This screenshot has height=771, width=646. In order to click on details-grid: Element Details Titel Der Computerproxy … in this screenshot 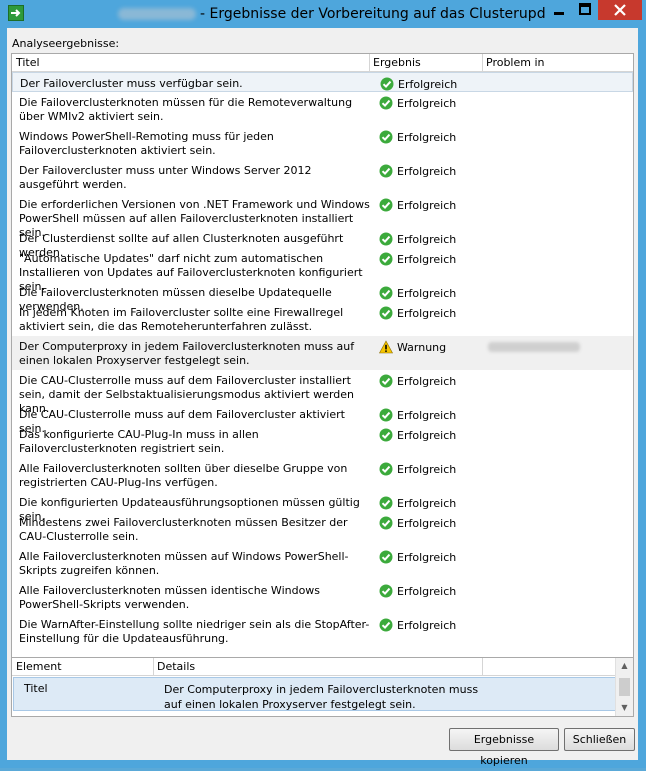, I will do `click(322, 687)`.